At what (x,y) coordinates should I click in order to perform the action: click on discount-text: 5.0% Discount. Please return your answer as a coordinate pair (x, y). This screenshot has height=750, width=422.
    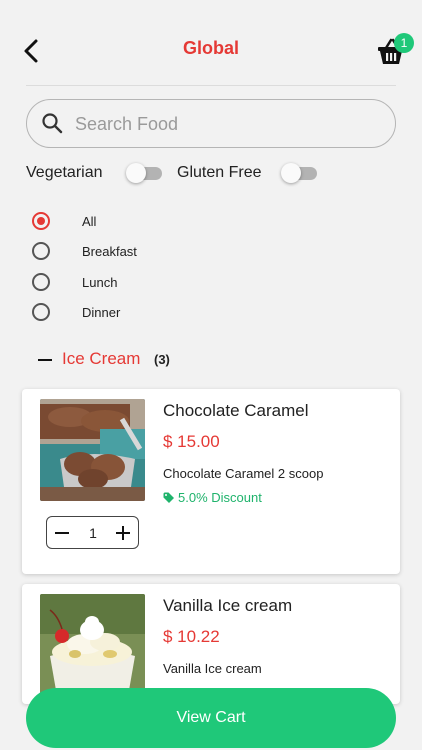
    Looking at the image, I should click on (220, 497).